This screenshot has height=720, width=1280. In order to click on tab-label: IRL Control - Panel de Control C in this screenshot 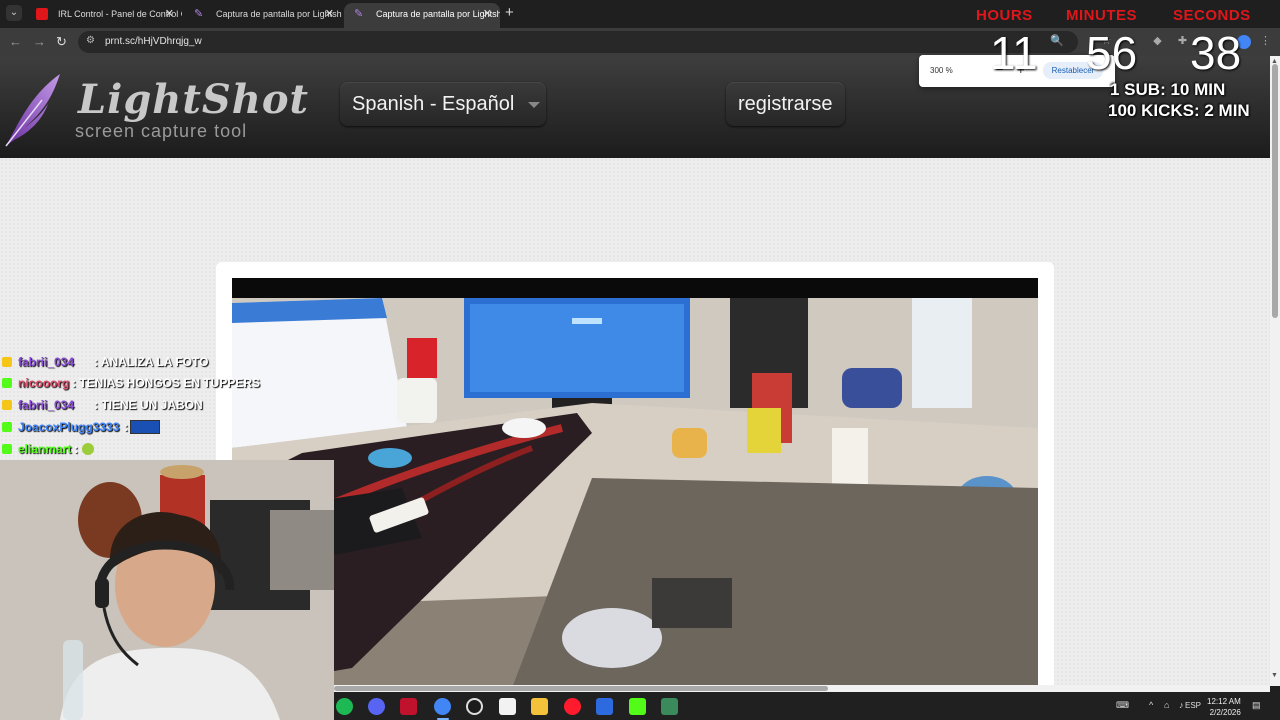, I will do `click(120, 14)`.